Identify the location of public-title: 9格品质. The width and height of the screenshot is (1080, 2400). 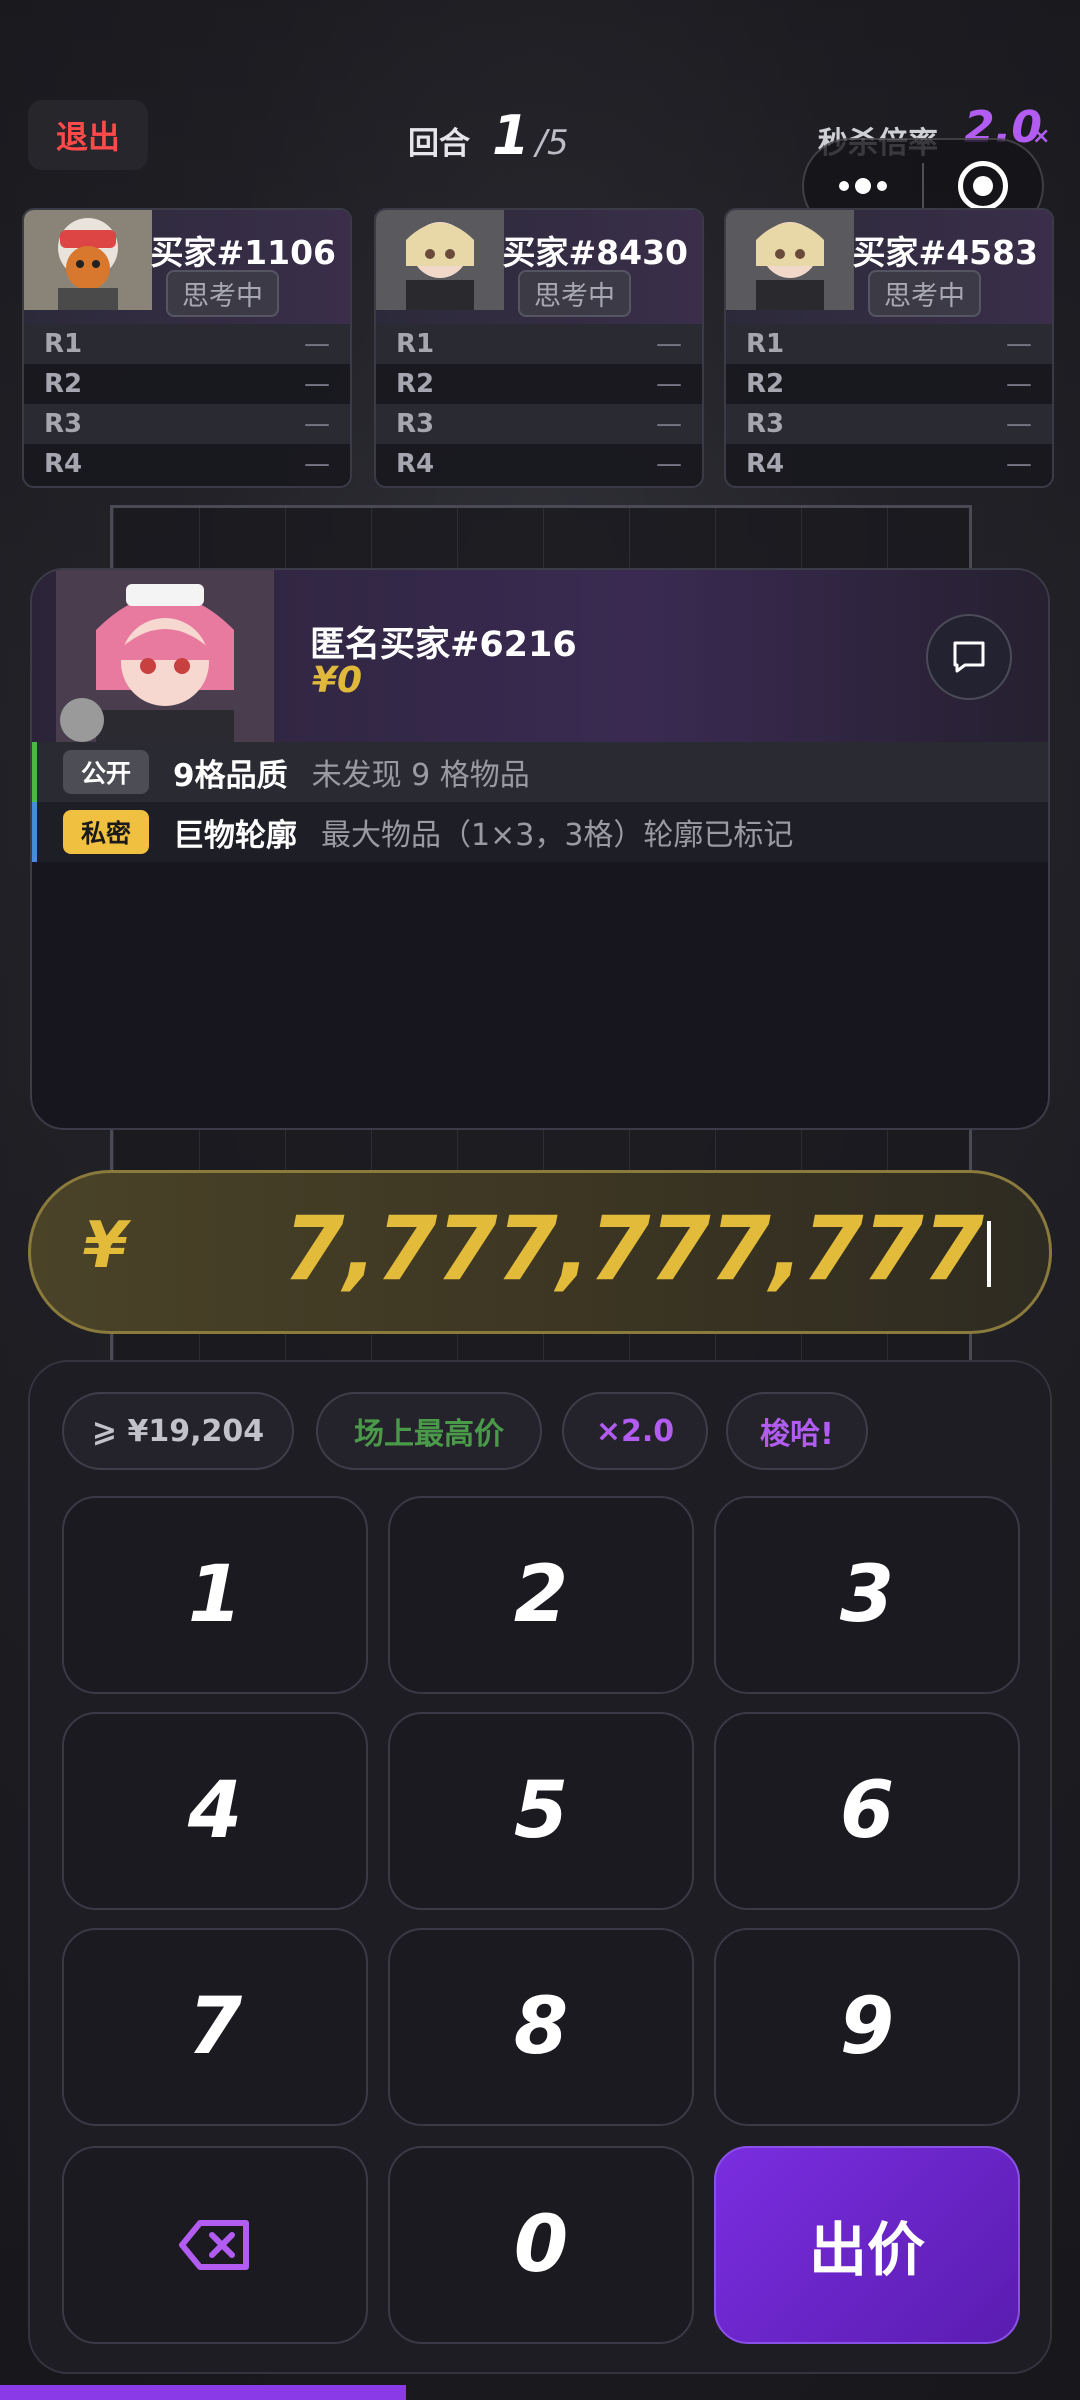
(230, 775).